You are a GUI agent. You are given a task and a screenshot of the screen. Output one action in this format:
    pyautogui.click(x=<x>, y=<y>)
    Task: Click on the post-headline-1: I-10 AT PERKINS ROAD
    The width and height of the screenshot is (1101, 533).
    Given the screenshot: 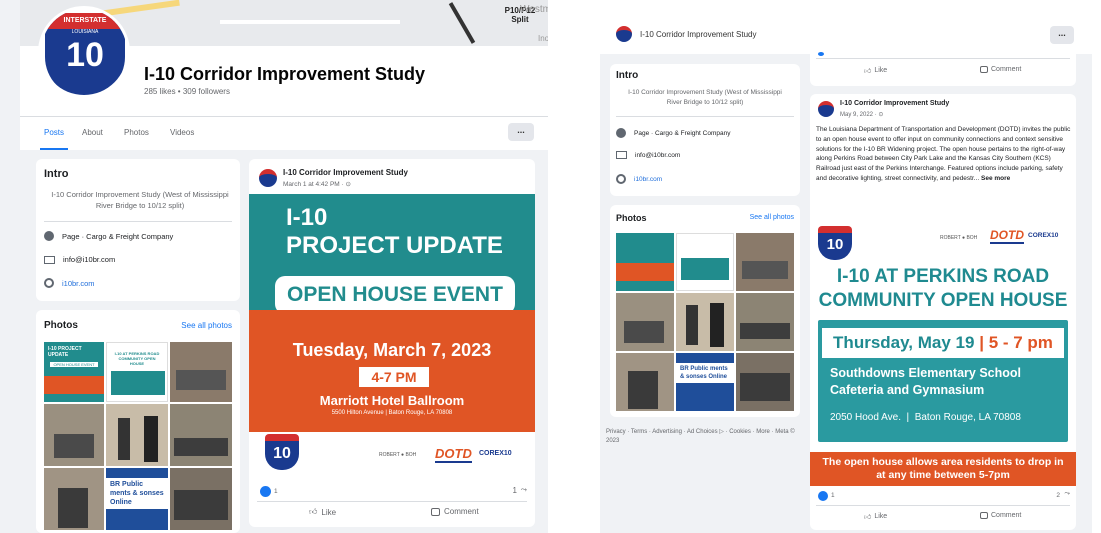 What is the action you would take?
    pyautogui.click(x=943, y=276)
    